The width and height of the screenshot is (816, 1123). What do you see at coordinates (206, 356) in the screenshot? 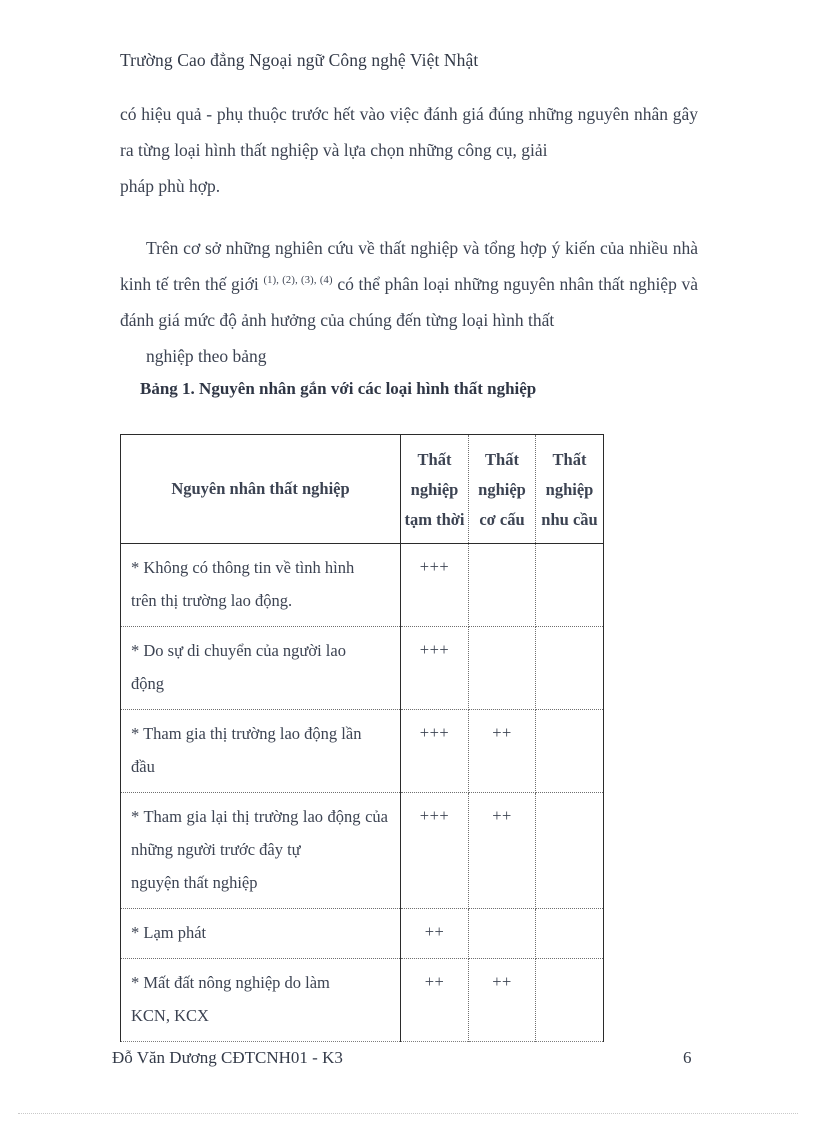
I see `paragraph-2-line-4: nghiệp theo bảng` at bounding box center [206, 356].